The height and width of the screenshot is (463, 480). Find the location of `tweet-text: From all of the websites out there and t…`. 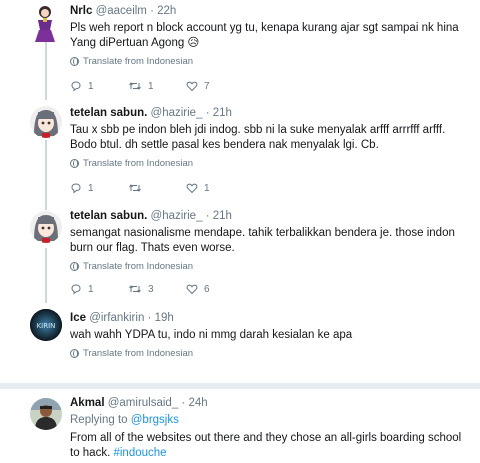

tweet-text: From all of the websites out there and t… is located at coordinates (271, 446).